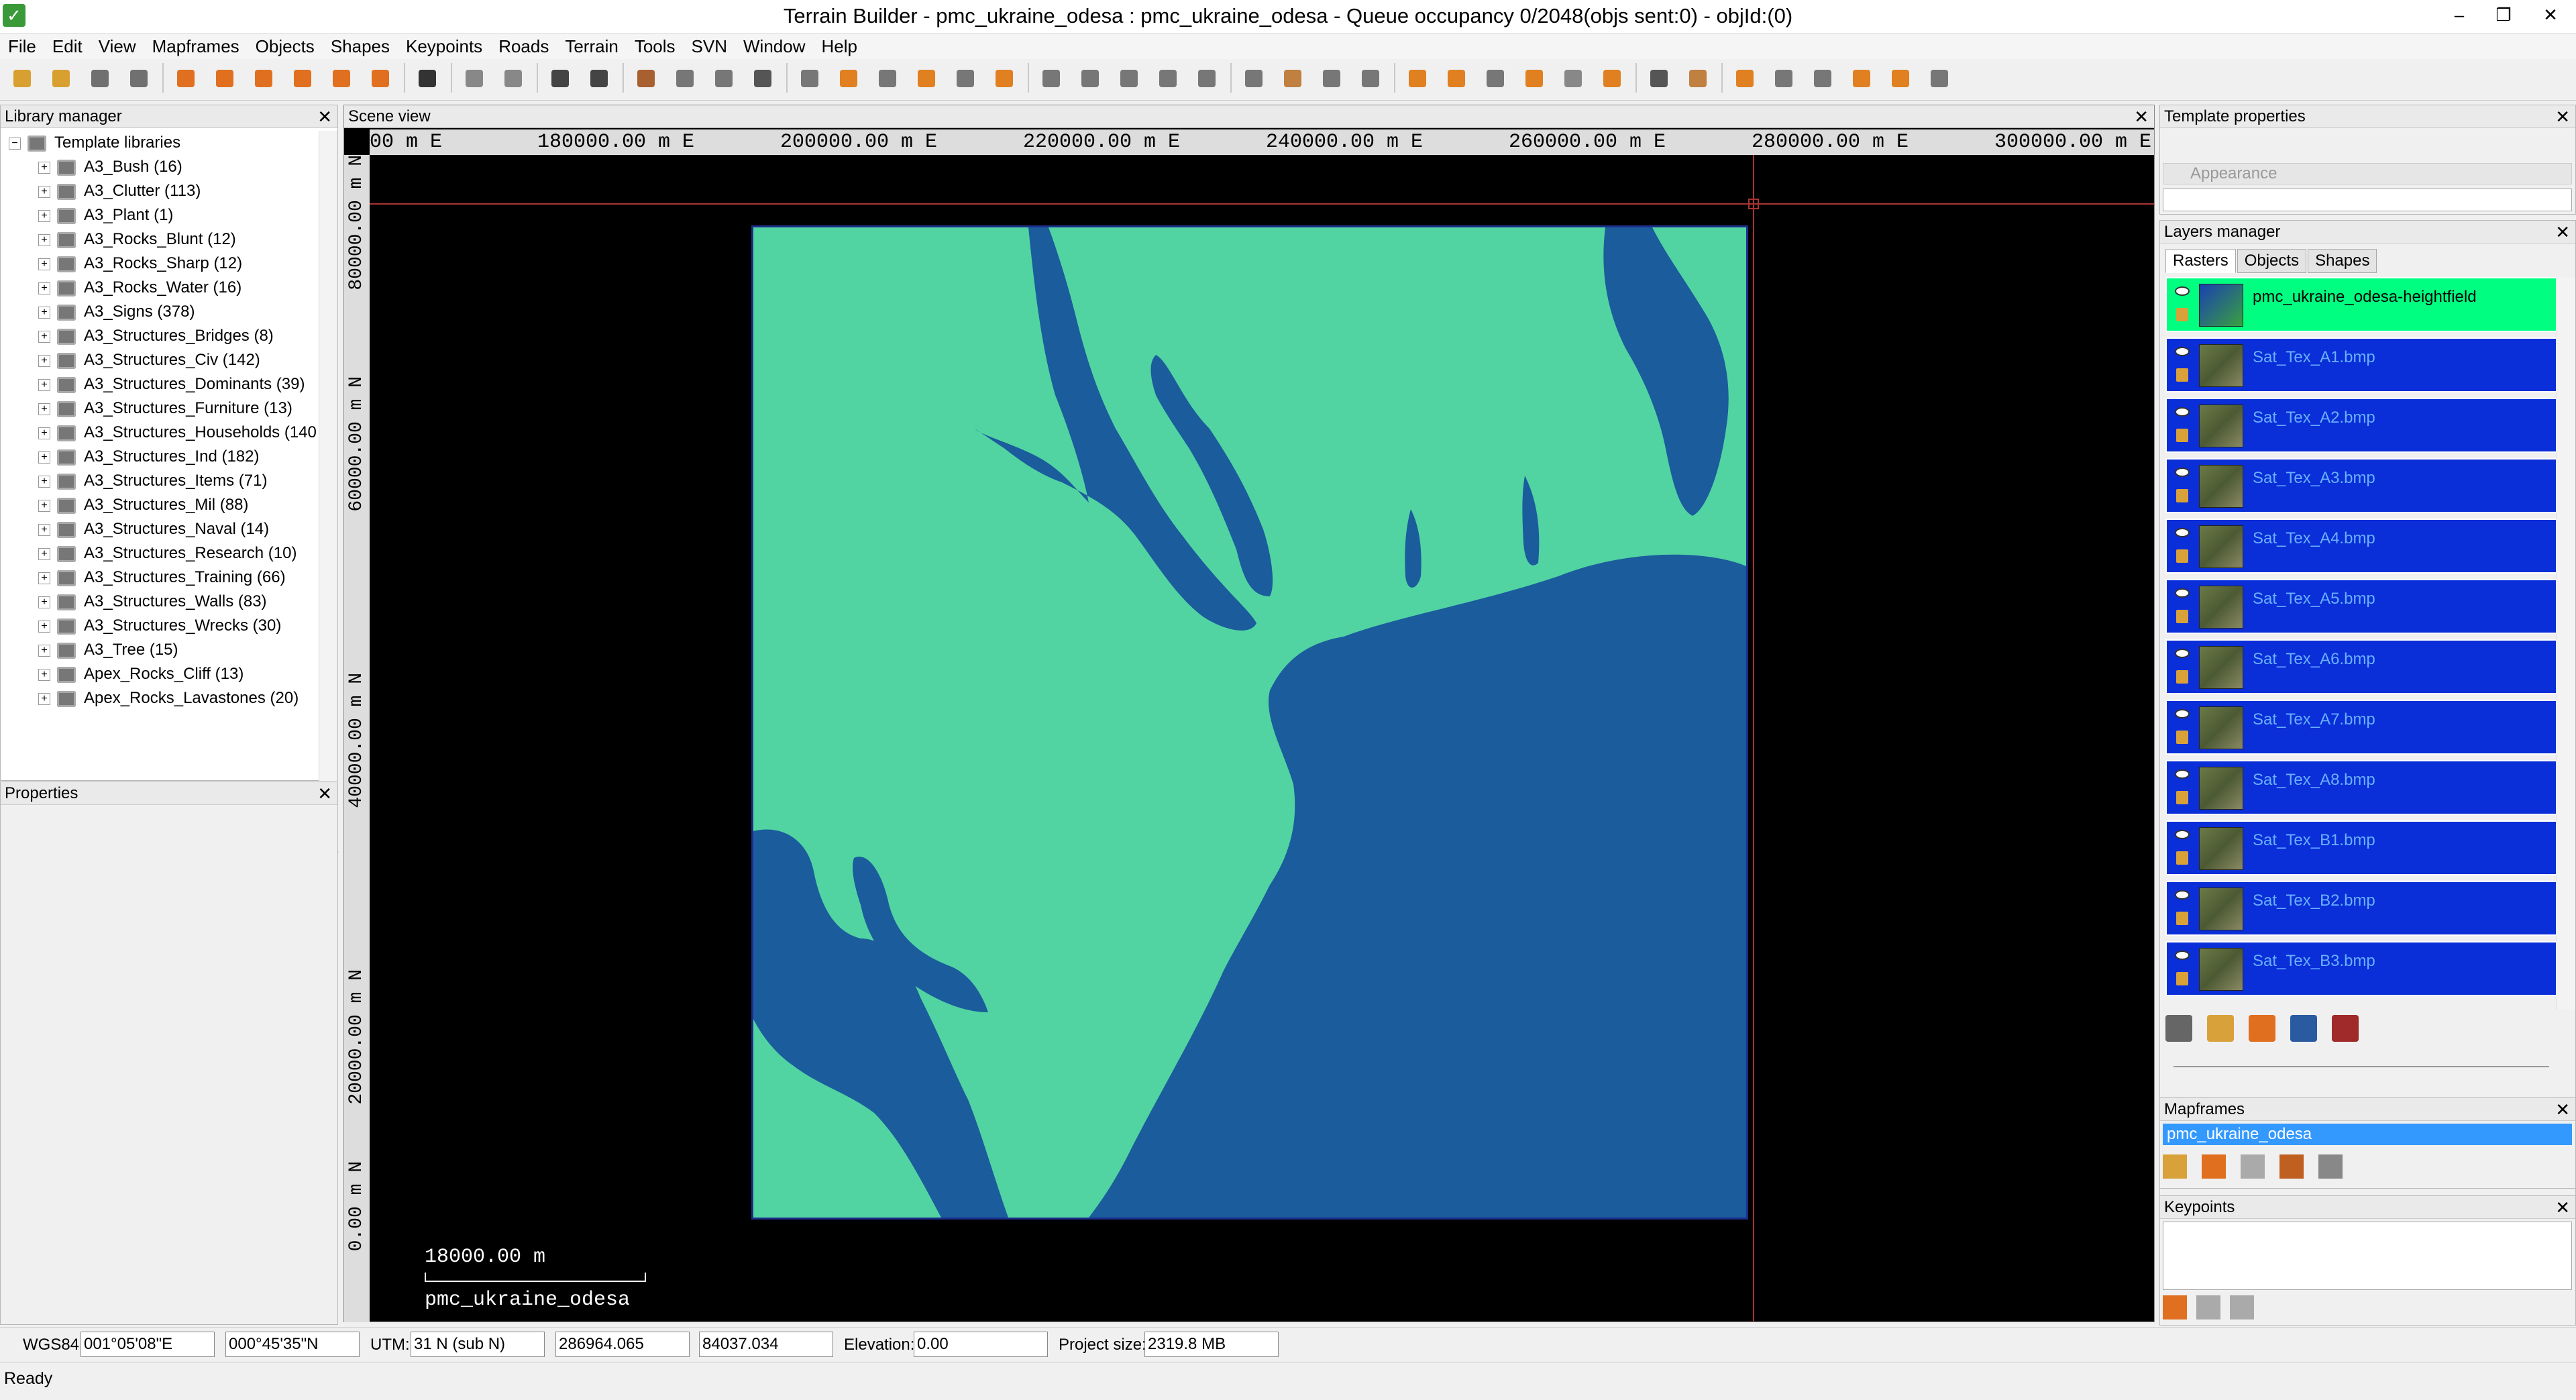 Image resolution: width=2576 pixels, height=1400 pixels. I want to click on zoom-out-icon, so click(341, 78).